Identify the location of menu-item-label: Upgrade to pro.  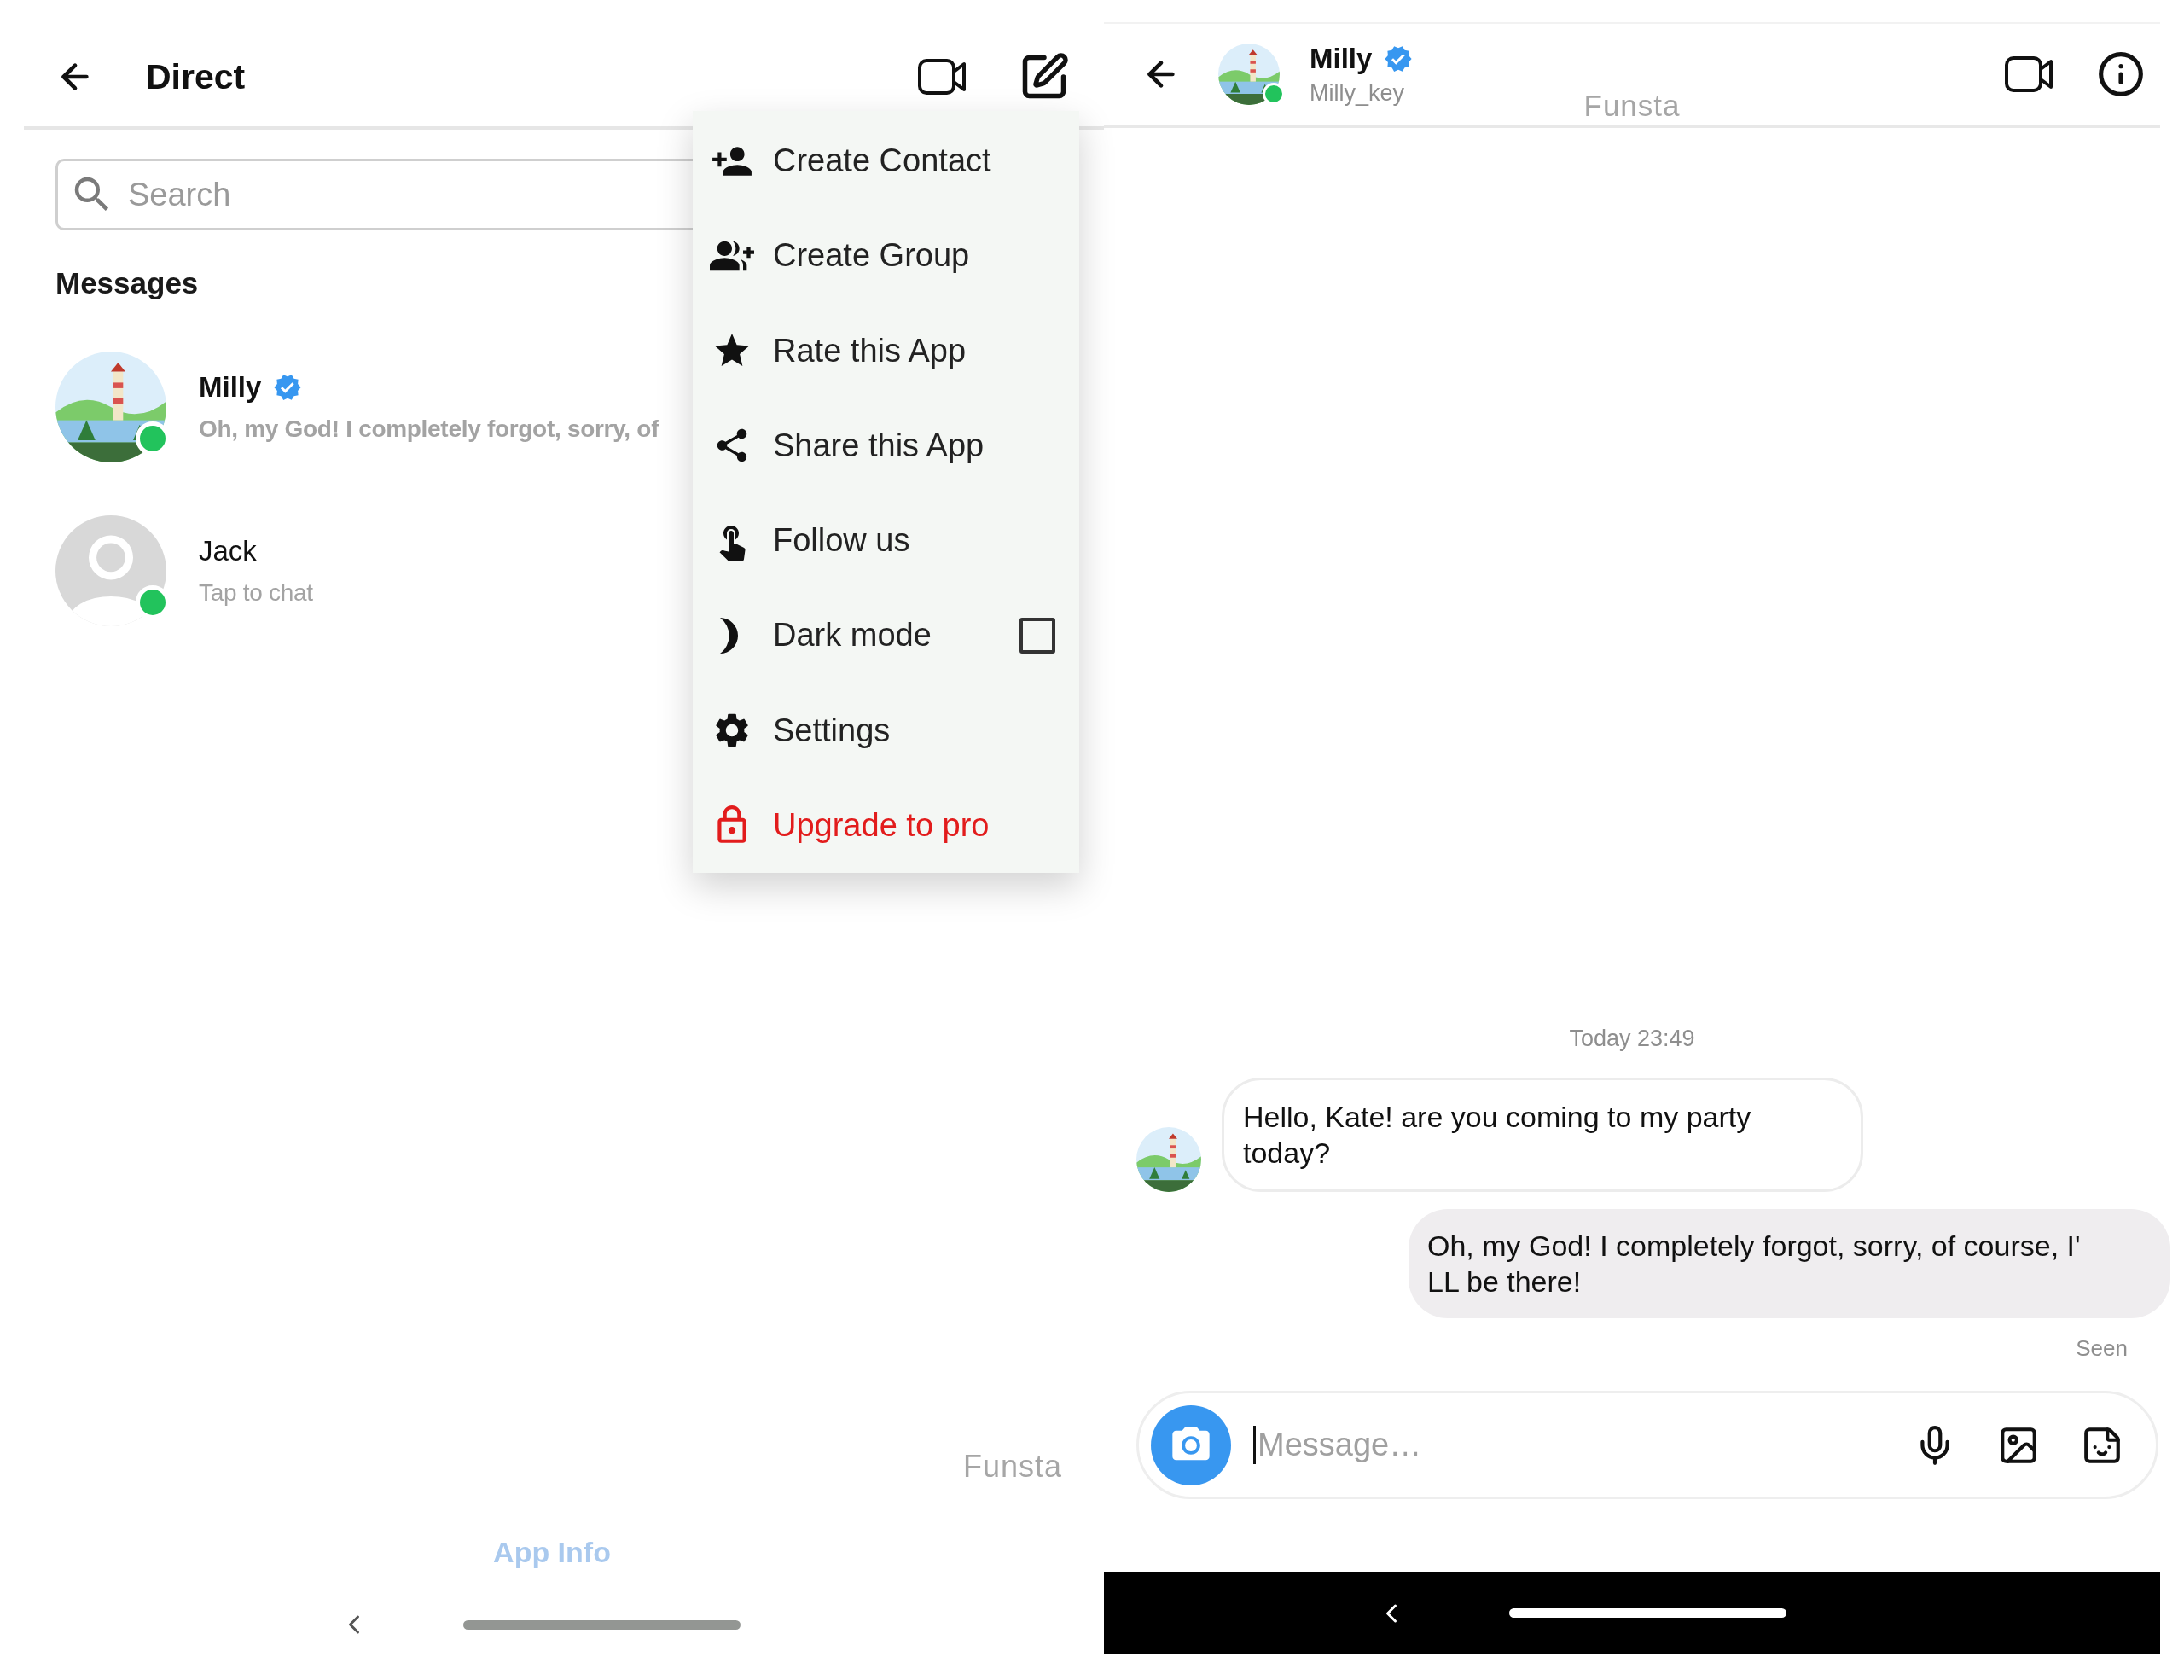
(882, 825).